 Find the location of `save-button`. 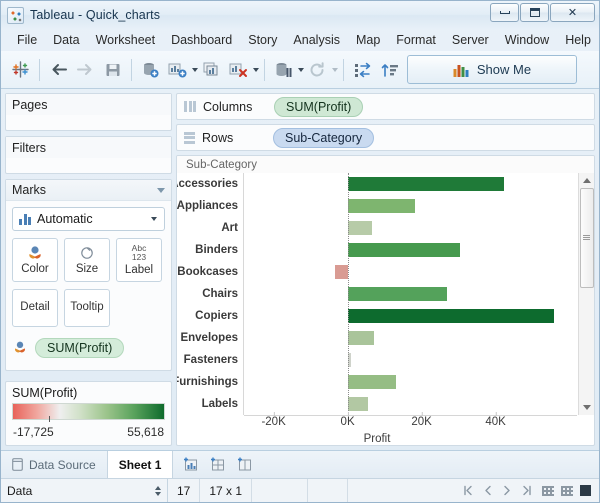

save-button is located at coordinates (112, 70).